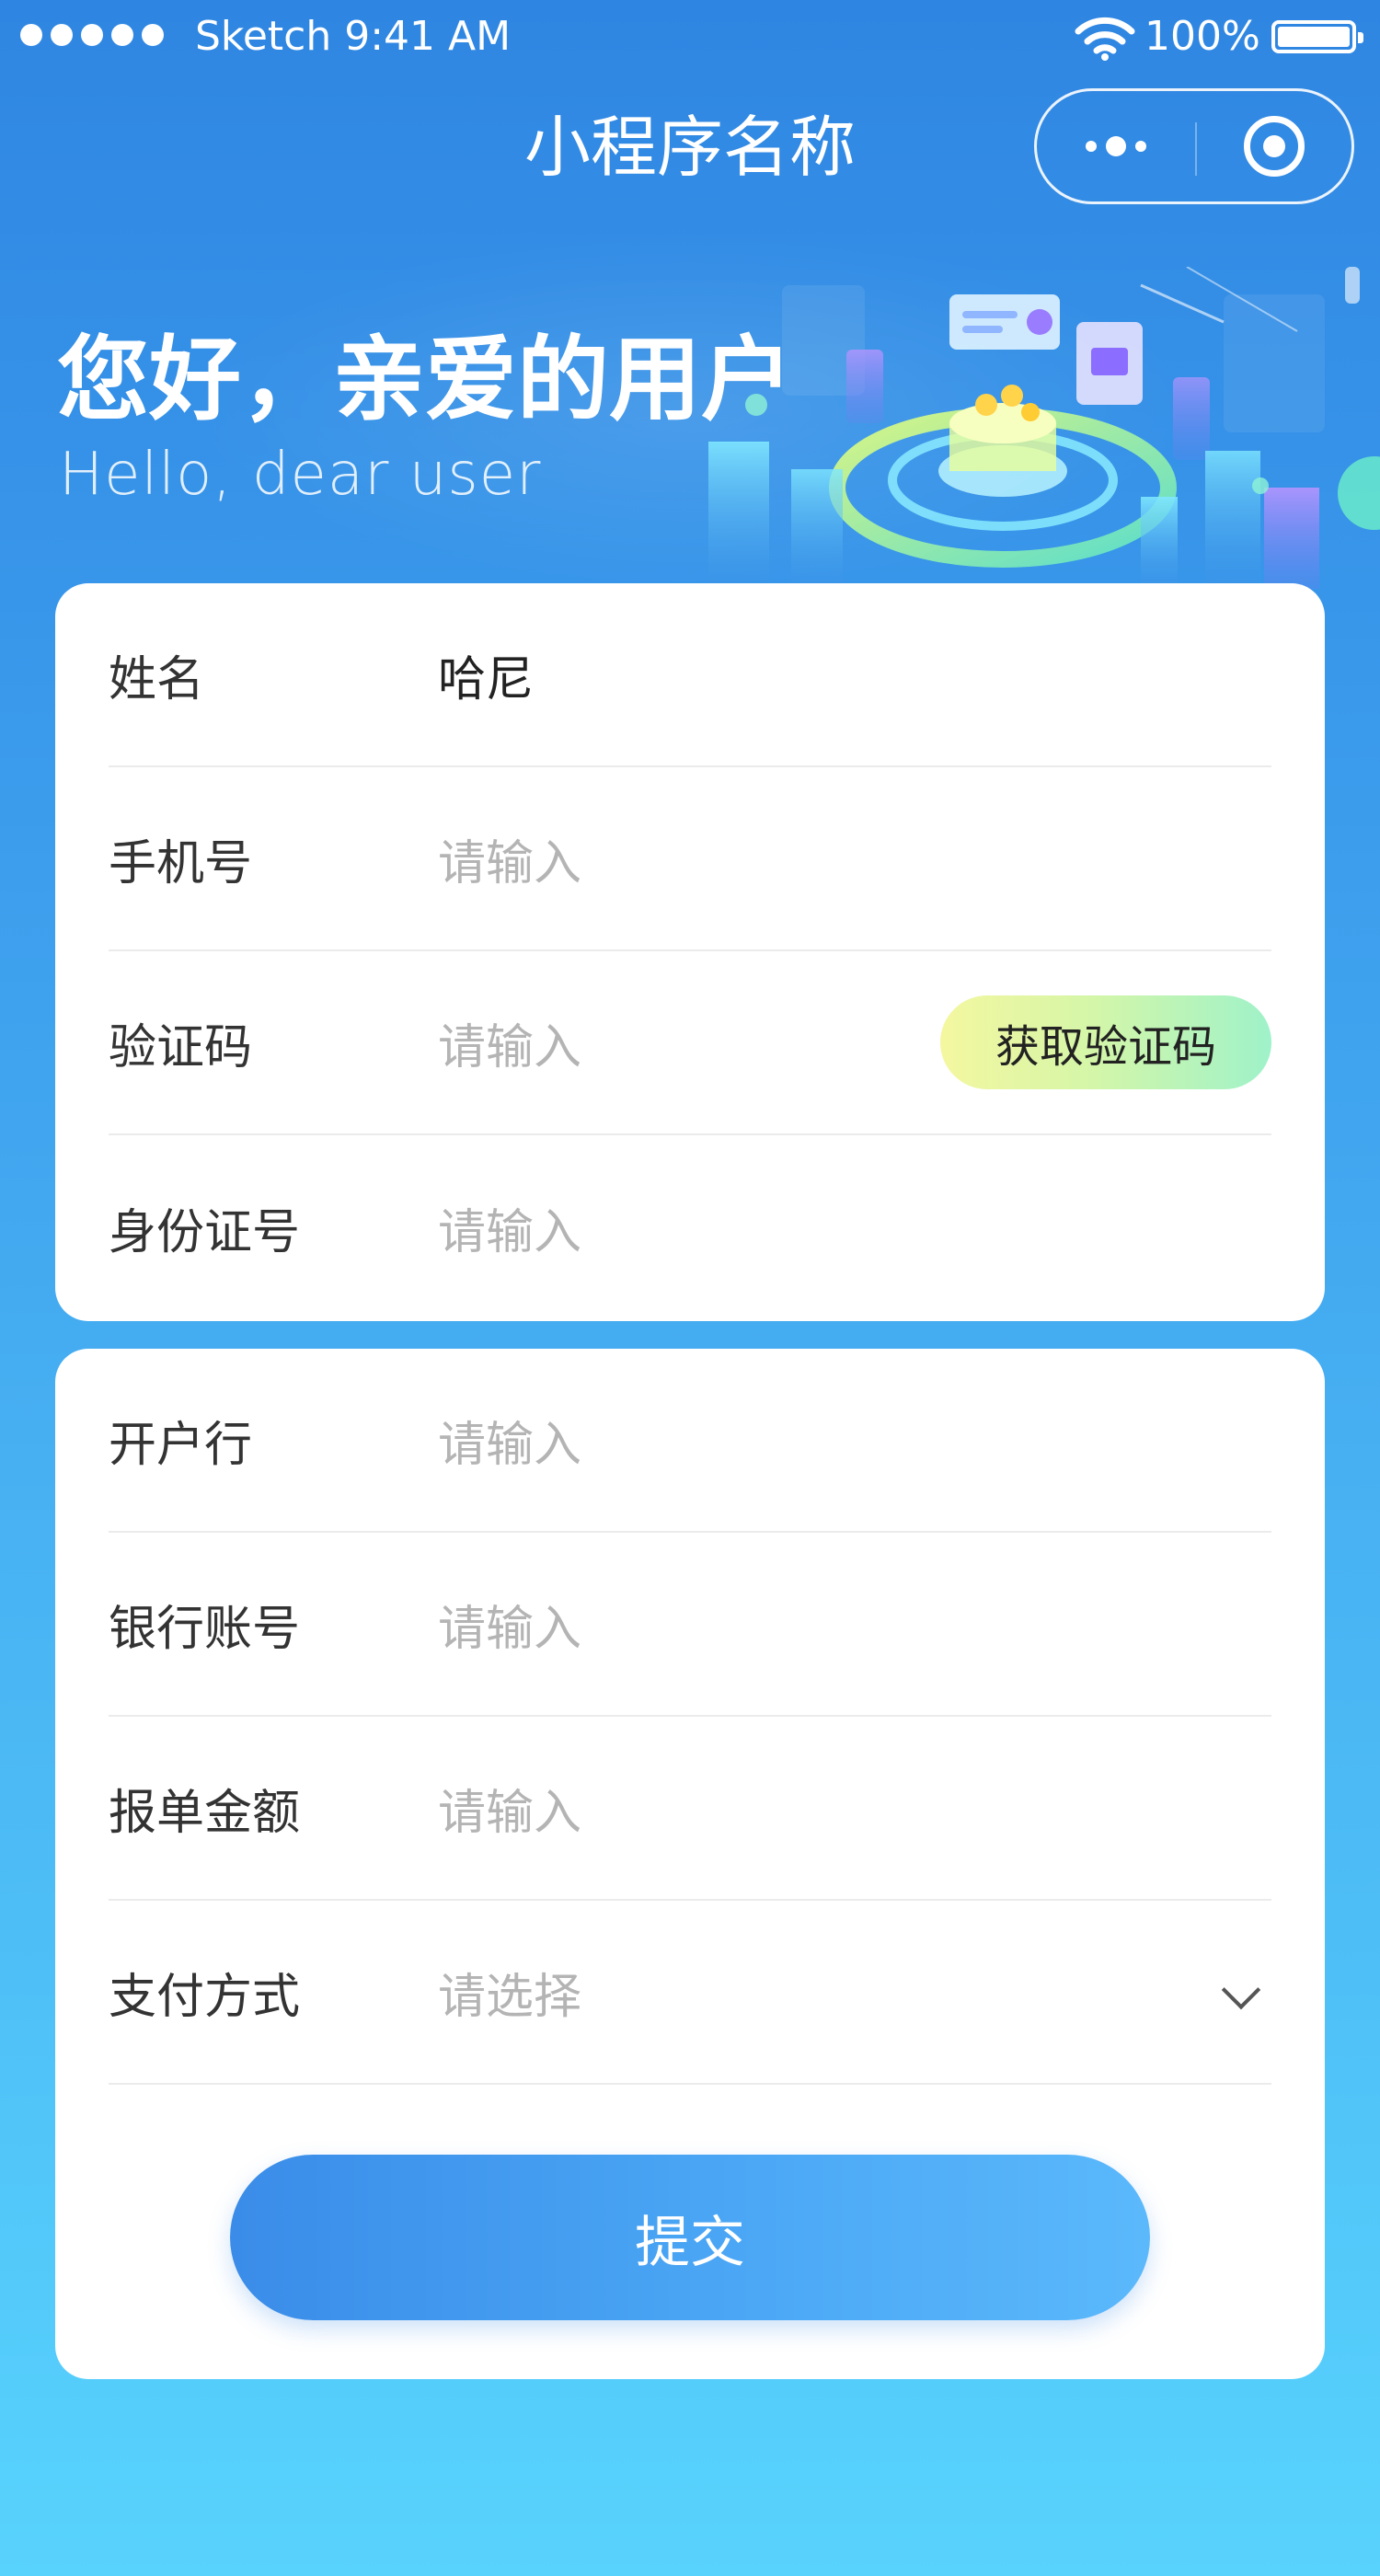  What do you see at coordinates (205, 1629) in the screenshot?
I see `field-label: 银行账号` at bounding box center [205, 1629].